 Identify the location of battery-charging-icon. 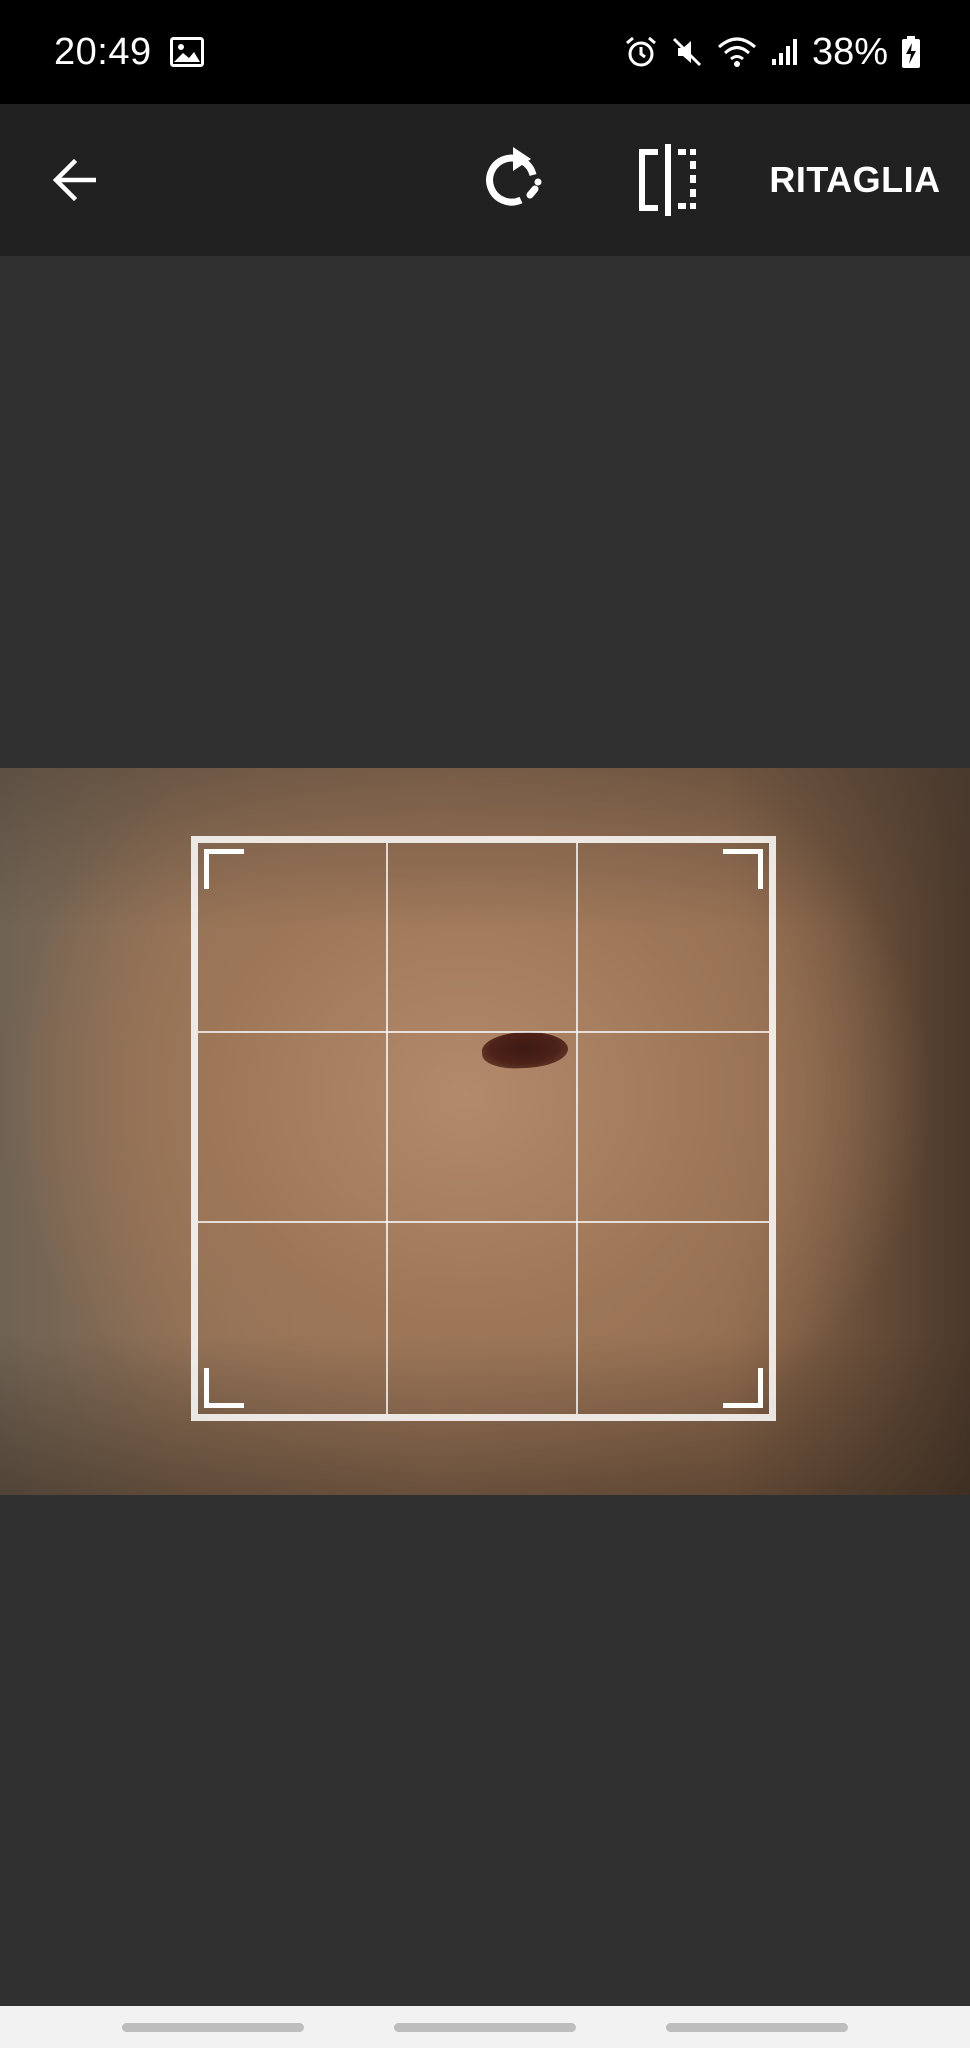
(911, 52).